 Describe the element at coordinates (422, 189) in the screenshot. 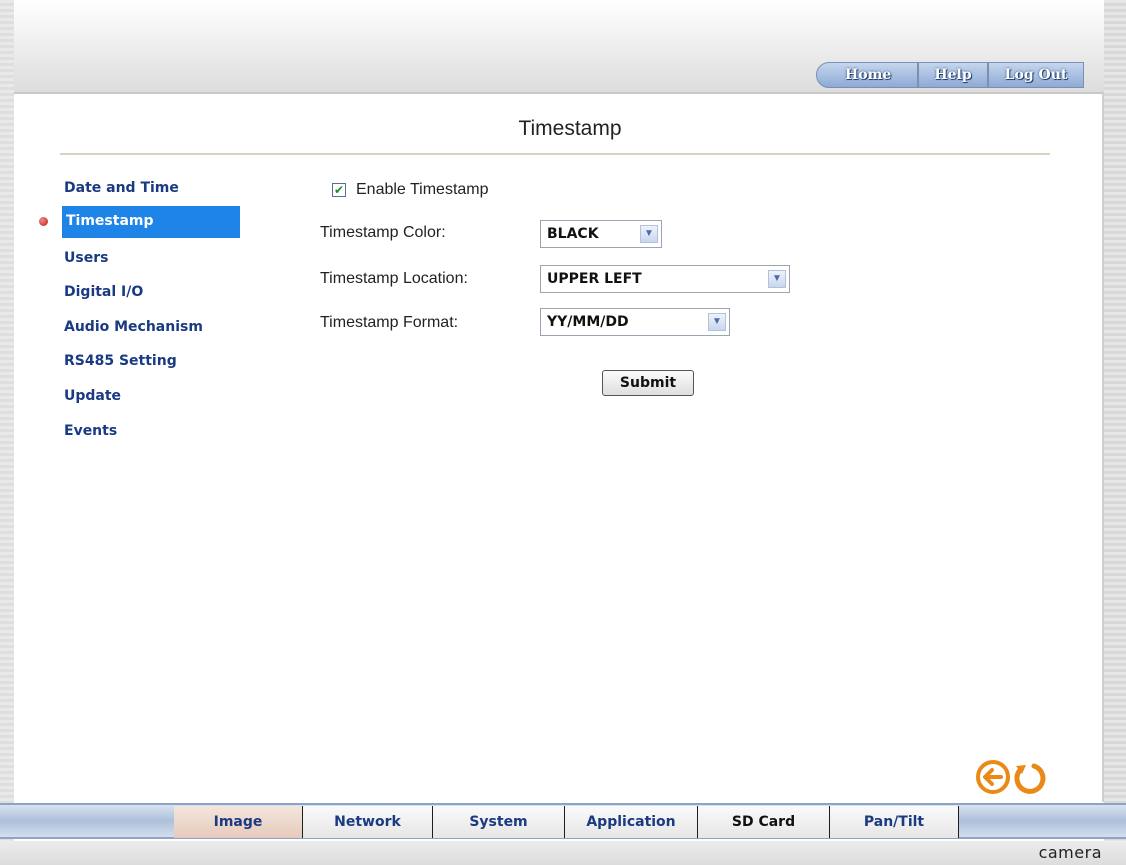

I see `enable-timestamp-label: Enable Timestamp` at that location.